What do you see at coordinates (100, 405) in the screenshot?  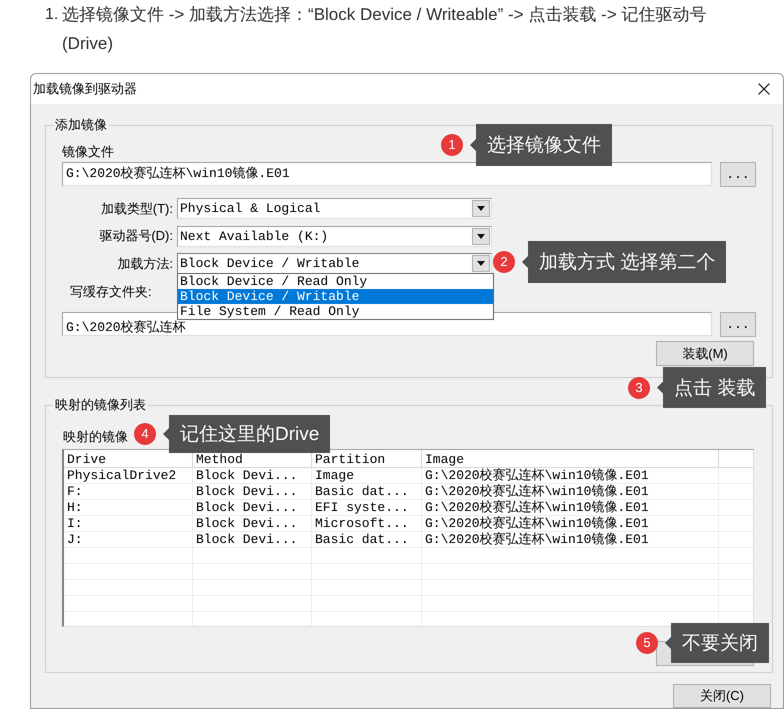 I see `group-title: 映射的镜像列表` at bounding box center [100, 405].